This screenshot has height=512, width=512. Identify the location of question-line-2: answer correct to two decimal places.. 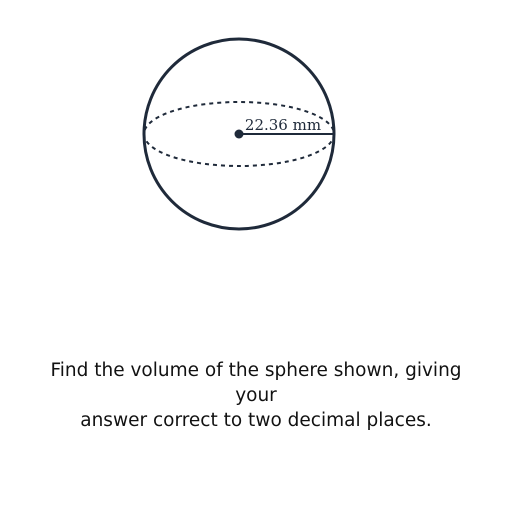
(256, 420).